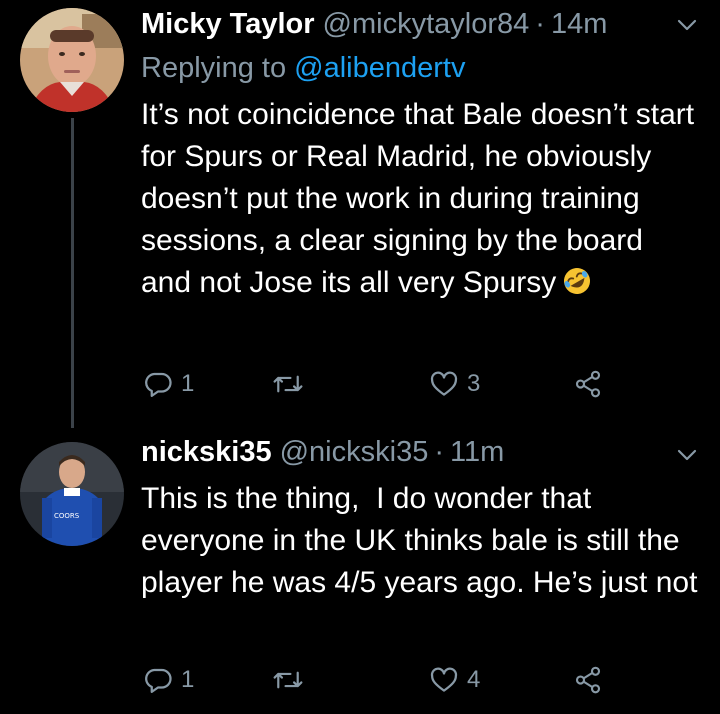  What do you see at coordinates (72, 494) in the screenshot?
I see `avatar: COORS` at bounding box center [72, 494].